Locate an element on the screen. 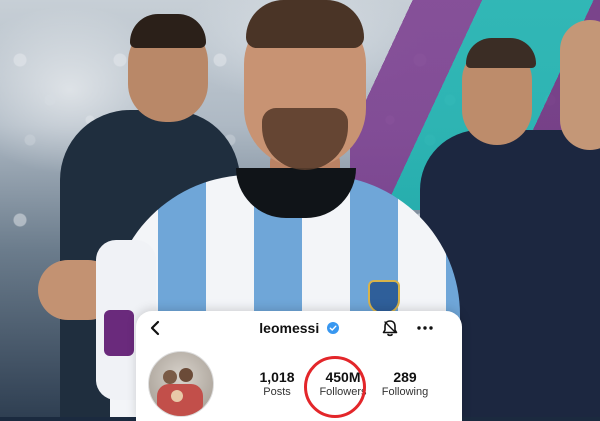 The width and height of the screenshot is (600, 421). background-person-left-hair is located at coordinates (168, 31).